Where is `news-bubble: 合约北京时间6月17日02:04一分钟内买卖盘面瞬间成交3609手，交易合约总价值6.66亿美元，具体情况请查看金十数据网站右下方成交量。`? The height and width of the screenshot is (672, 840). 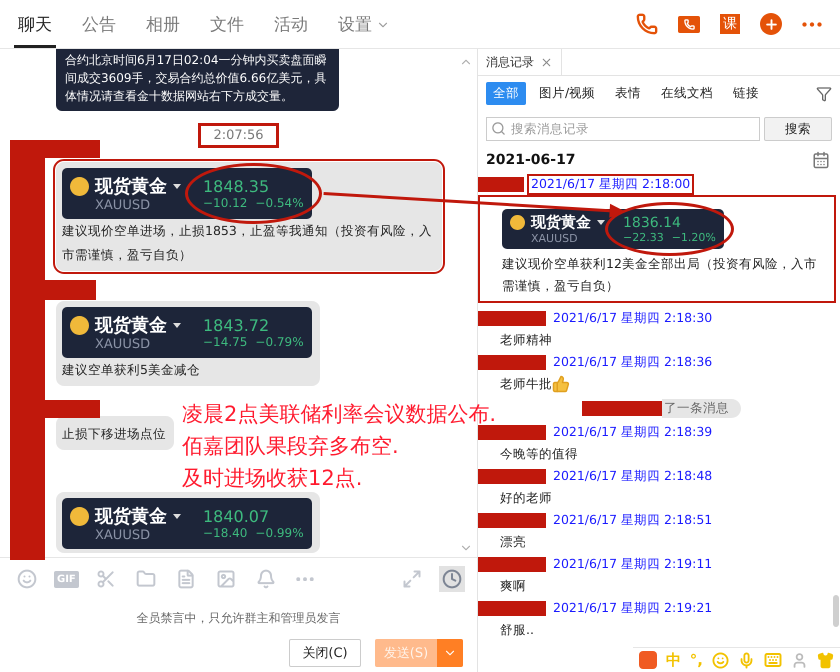
news-bubble: 合约北京时间6月17日02:04一分钟内买卖盘面瞬间成交3609手，交易合约总价值6.66亿美元，具体情况请查看金十数据网站右下方成交量。 is located at coordinates (197, 80).